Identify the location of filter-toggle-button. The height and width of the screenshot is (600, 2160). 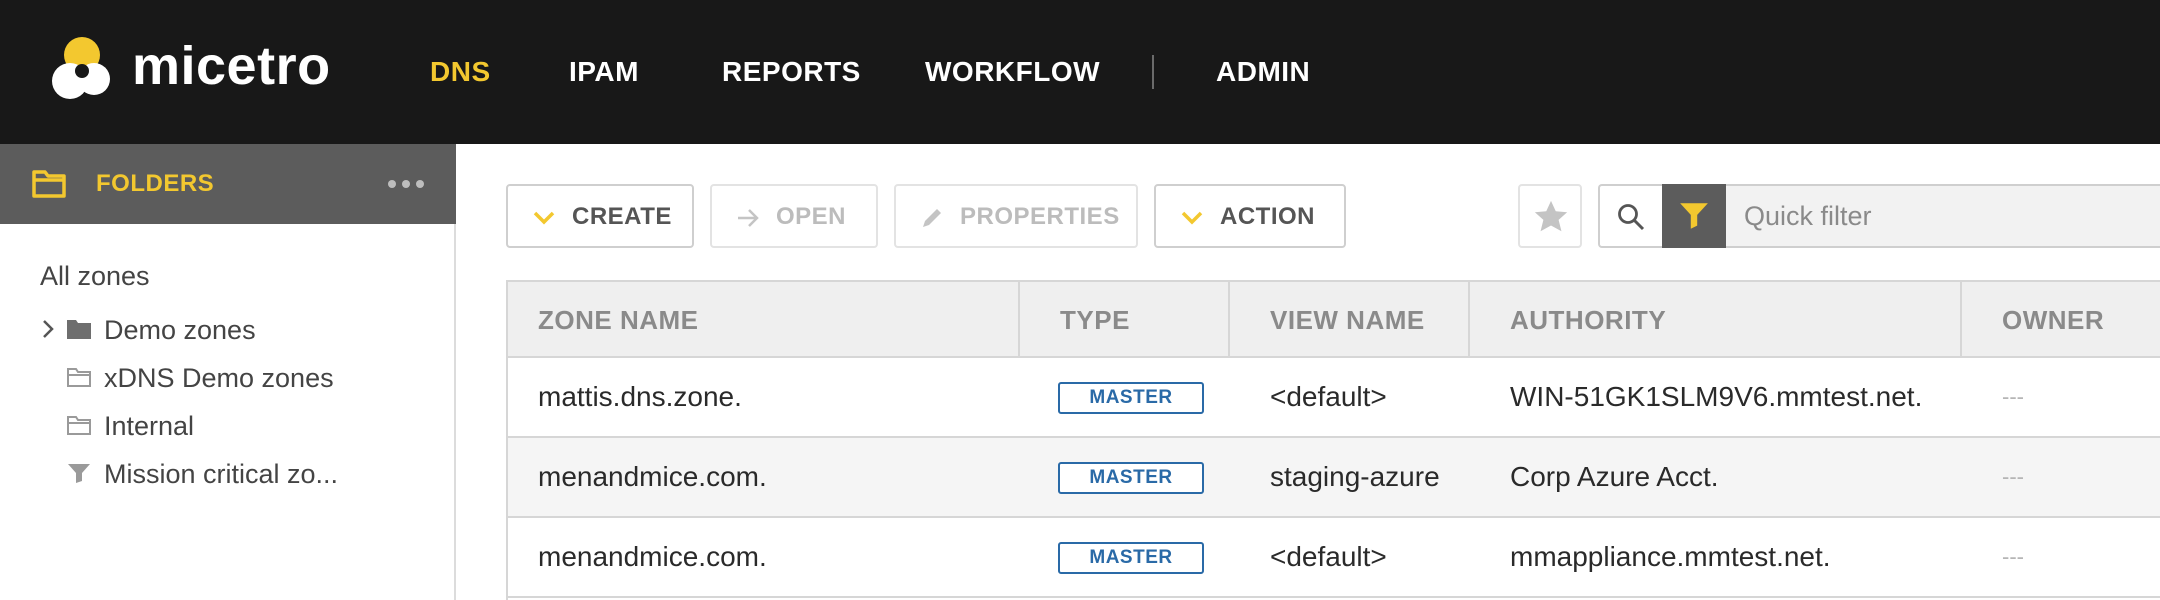
(1694, 216).